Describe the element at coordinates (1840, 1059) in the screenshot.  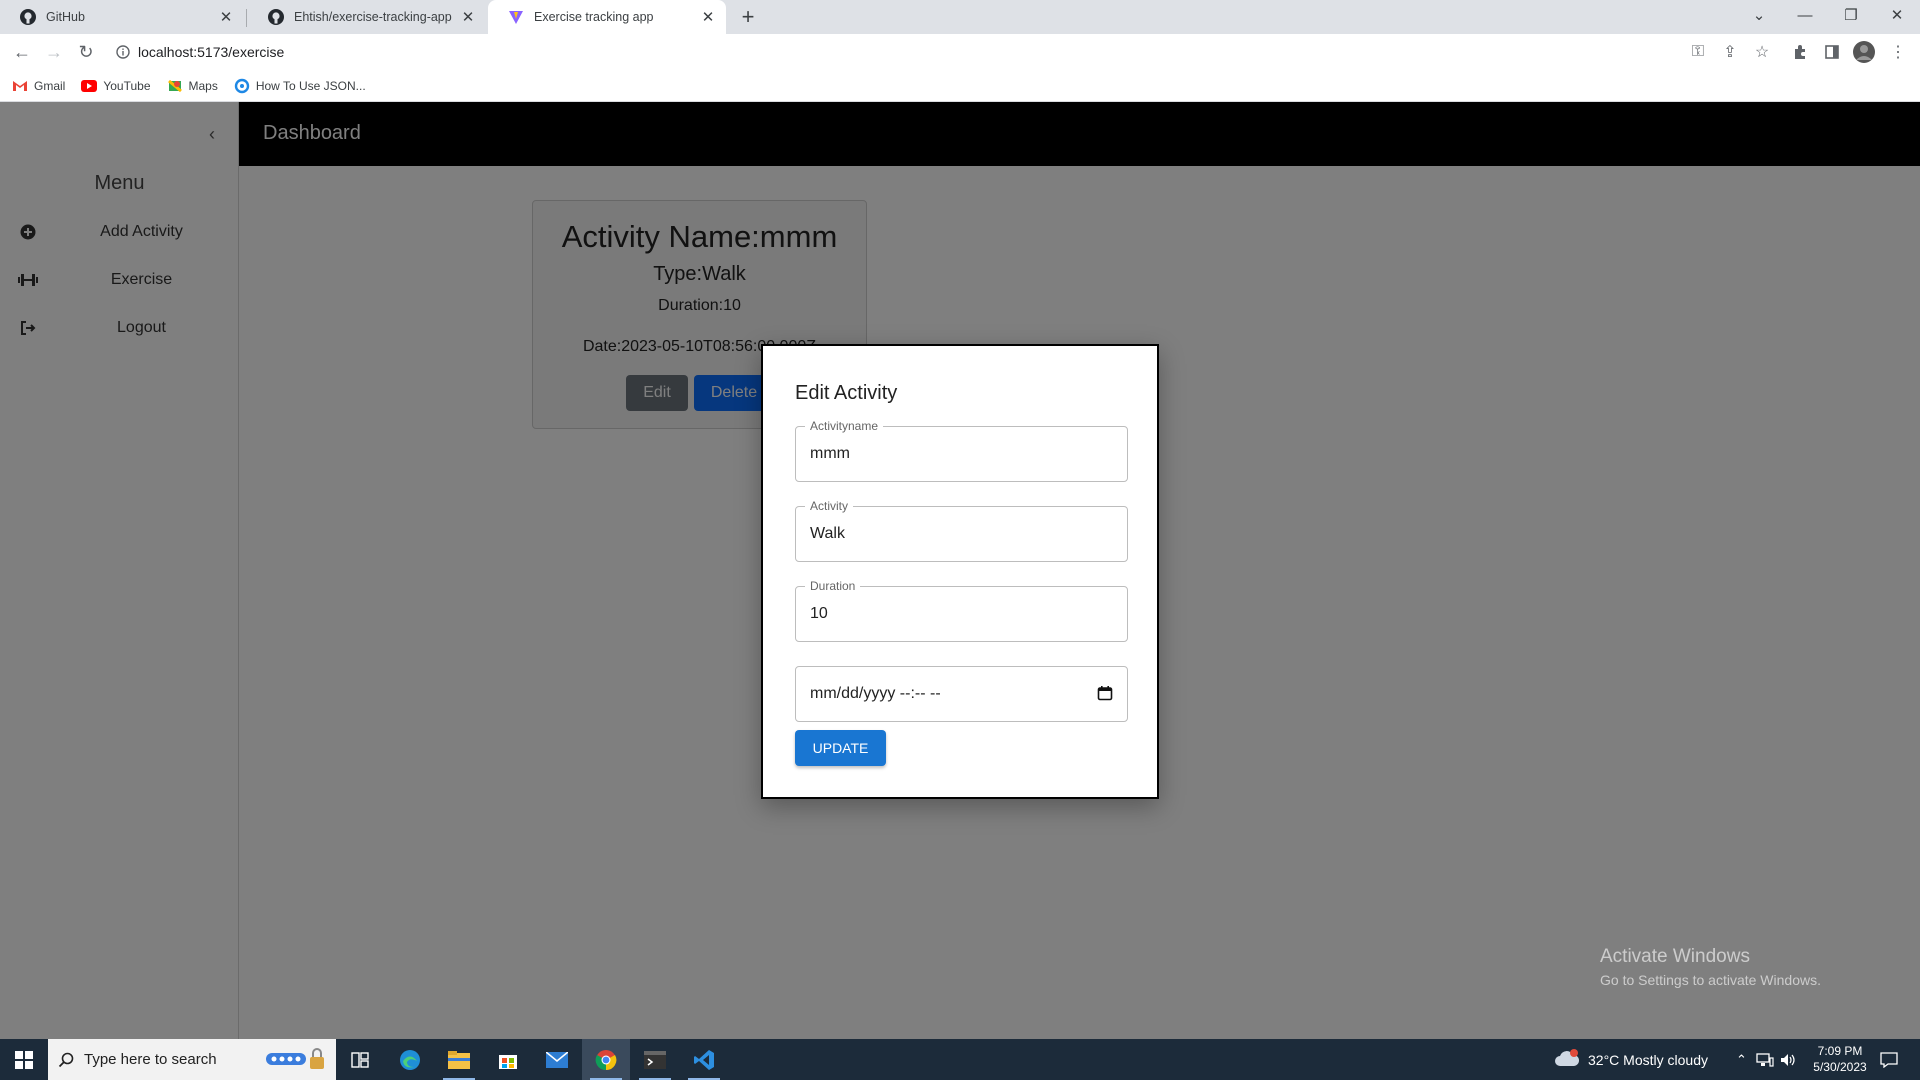
I see `system-clock: 7:09 PM 5/30/2023` at that location.